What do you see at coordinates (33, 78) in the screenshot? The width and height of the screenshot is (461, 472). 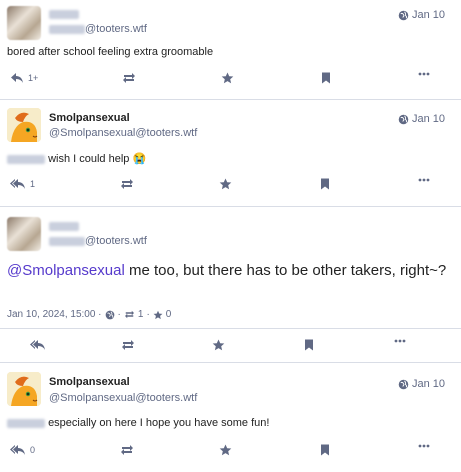 I see `reply-count: 1+` at bounding box center [33, 78].